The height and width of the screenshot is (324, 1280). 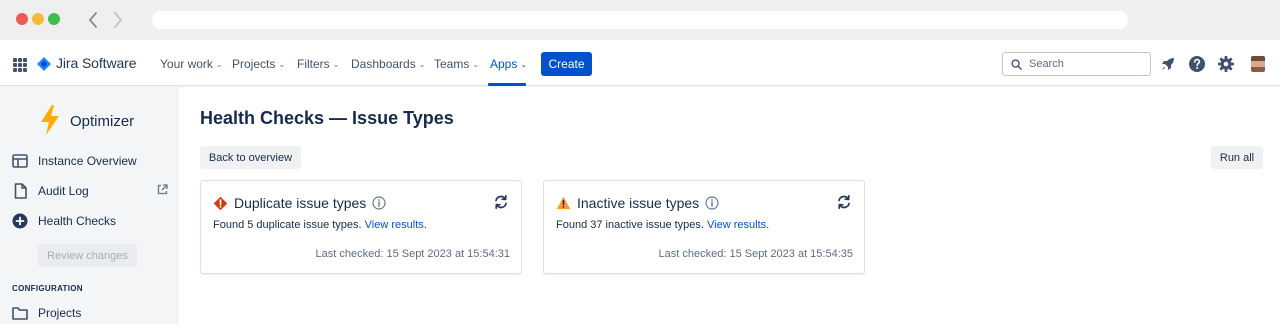 What do you see at coordinates (1226, 64) in the screenshot?
I see `settings-icon` at bounding box center [1226, 64].